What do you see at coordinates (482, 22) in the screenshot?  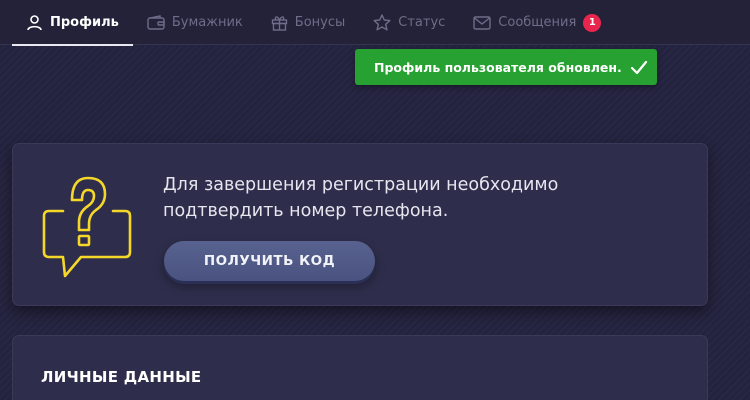 I see `envelope-icon` at bounding box center [482, 22].